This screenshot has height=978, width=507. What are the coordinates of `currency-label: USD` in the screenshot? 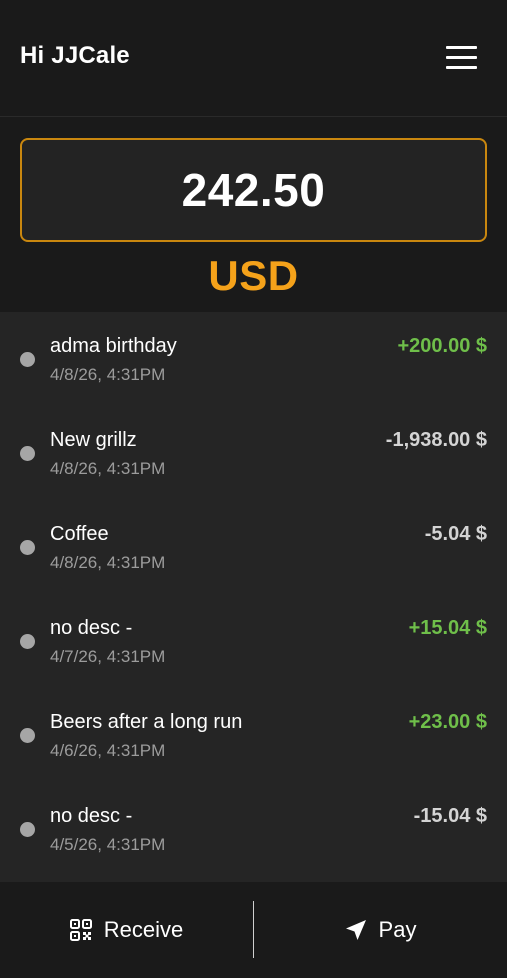 It's located at (253, 275).